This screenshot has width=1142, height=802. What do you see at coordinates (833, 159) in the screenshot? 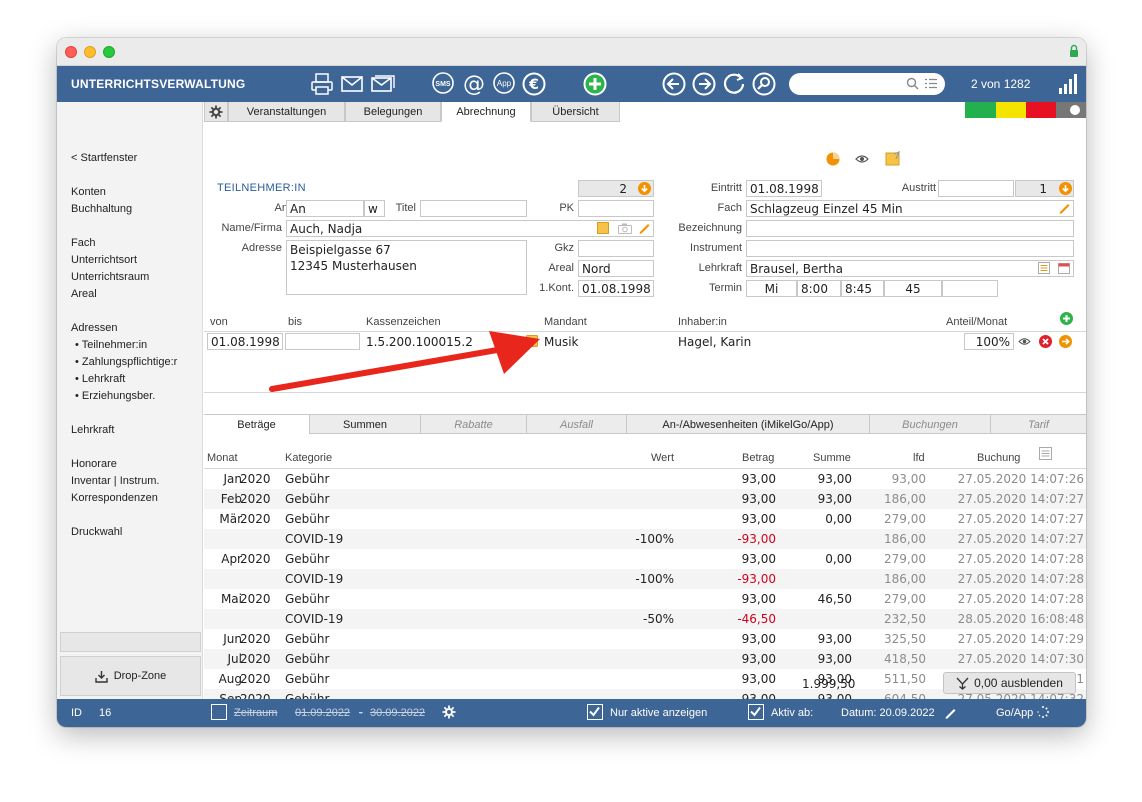
I see `pie-chart-icon` at bounding box center [833, 159].